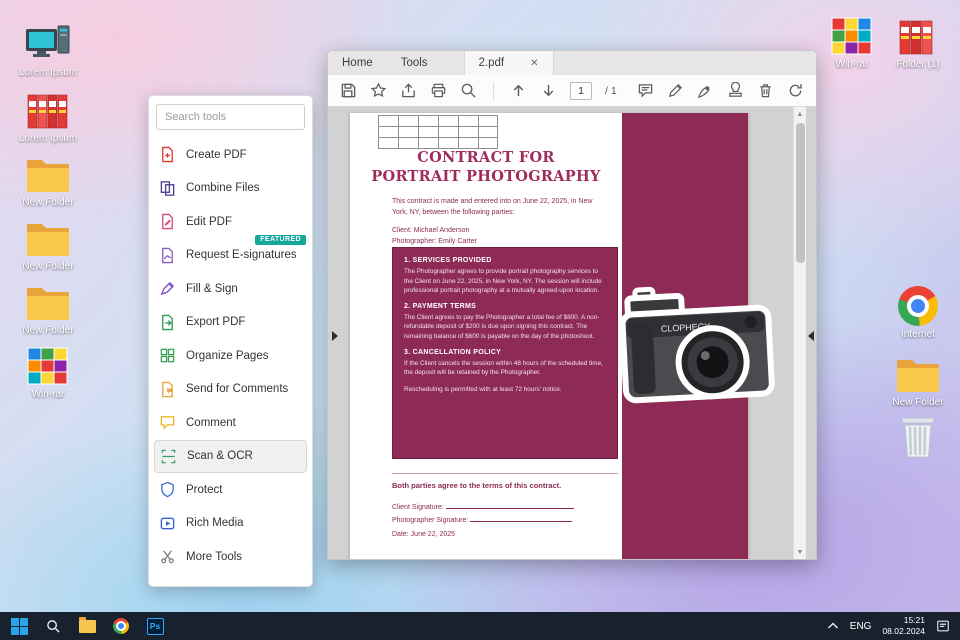 This screenshot has width=960, height=640. Describe the element at coordinates (918, 312) in the screenshot. I see `desktop-icon-internet: Internet` at that location.